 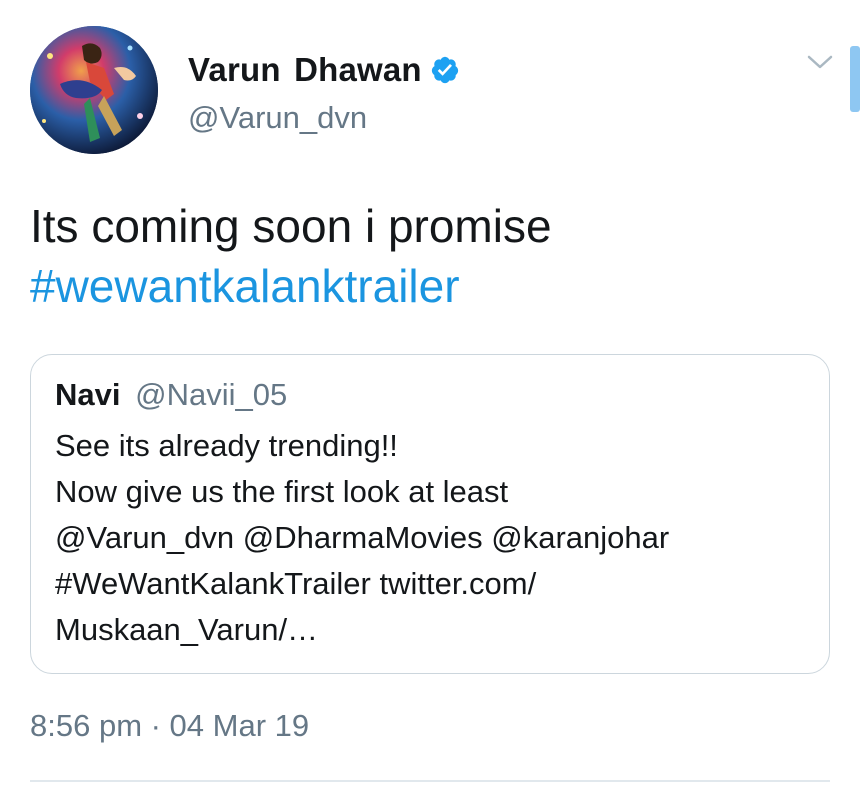 I want to click on quoted-tweet-line: Now give us the first look at least, so click(x=282, y=491).